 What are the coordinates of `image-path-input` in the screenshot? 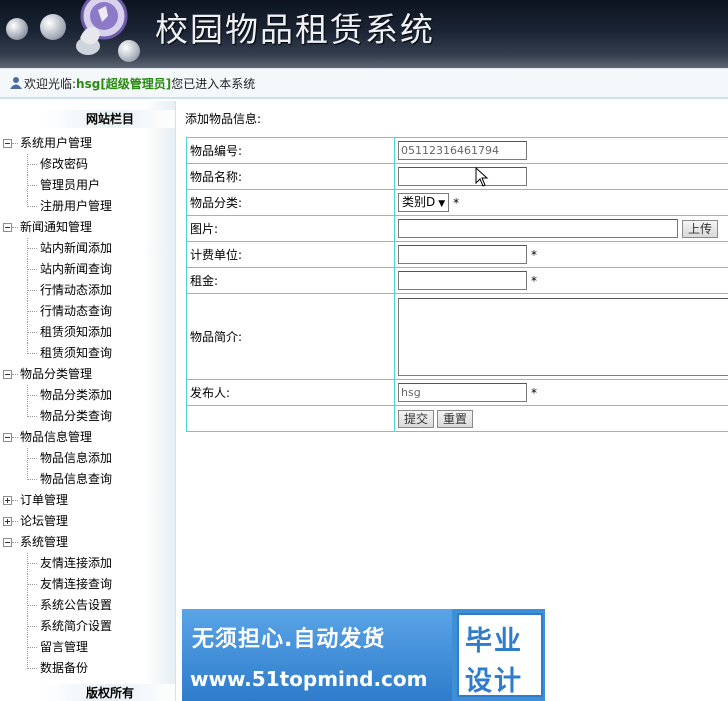 It's located at (538, 228).